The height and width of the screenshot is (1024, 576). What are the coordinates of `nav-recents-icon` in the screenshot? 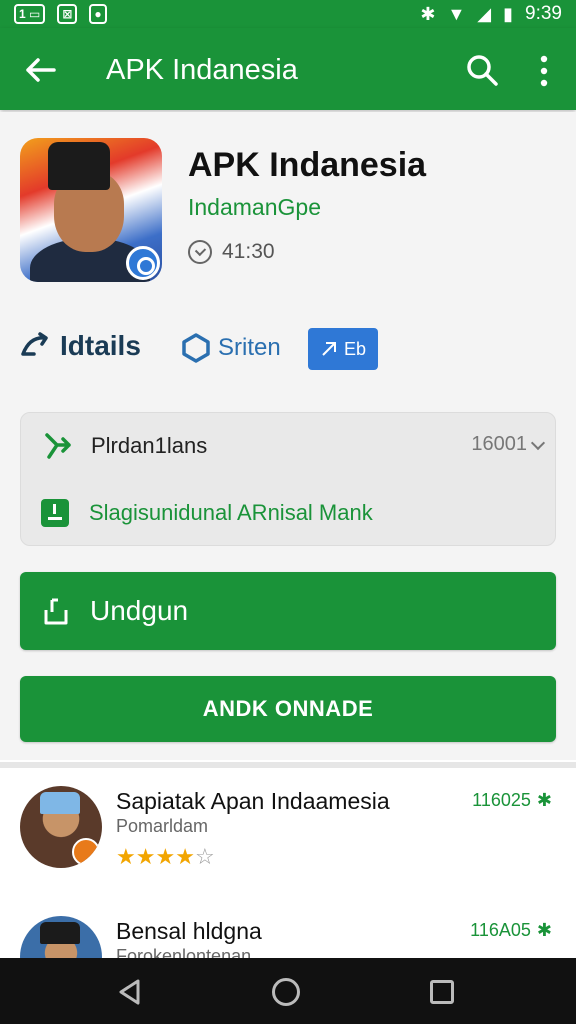 It's located at (442, 992).